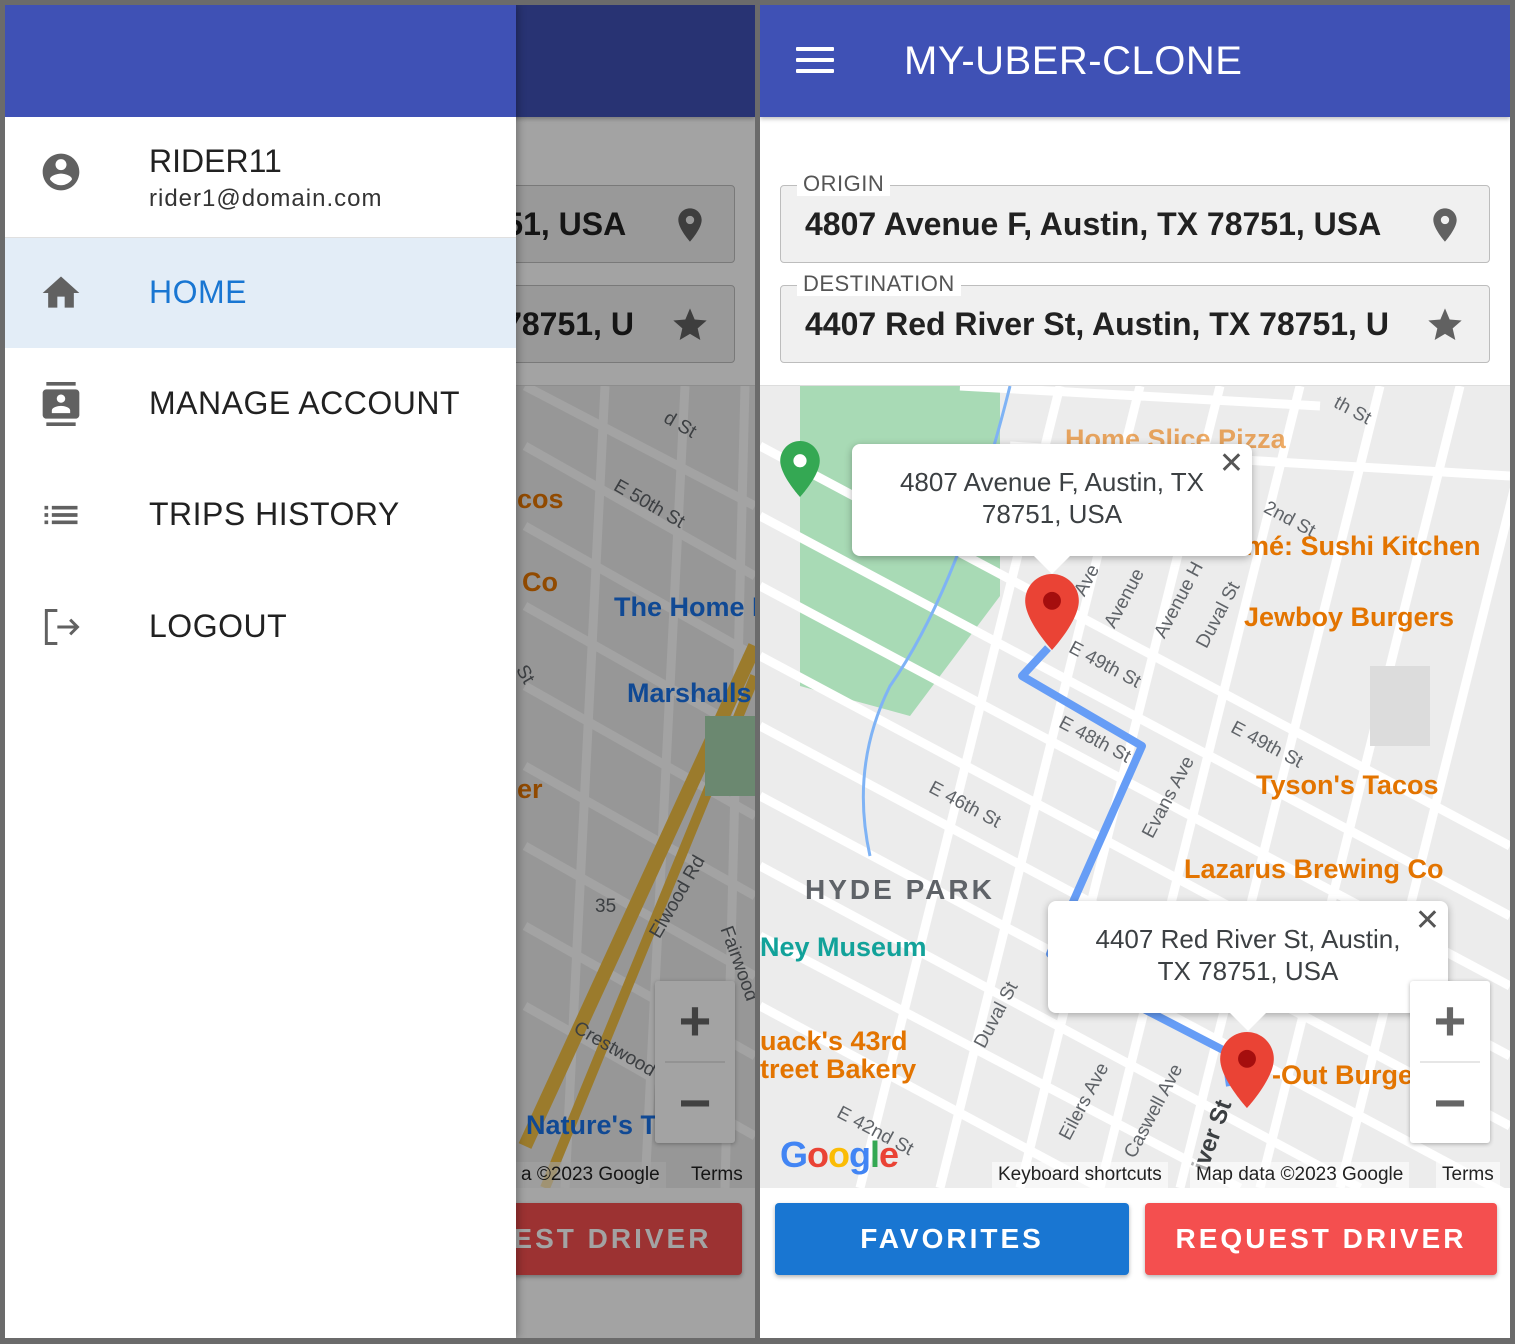 This screenshot has width=1515, height=1344. I want to click on origin-info-window: 4807 Avenue F, Austin, TX 78751, USA ✕, so click(1052, 509).